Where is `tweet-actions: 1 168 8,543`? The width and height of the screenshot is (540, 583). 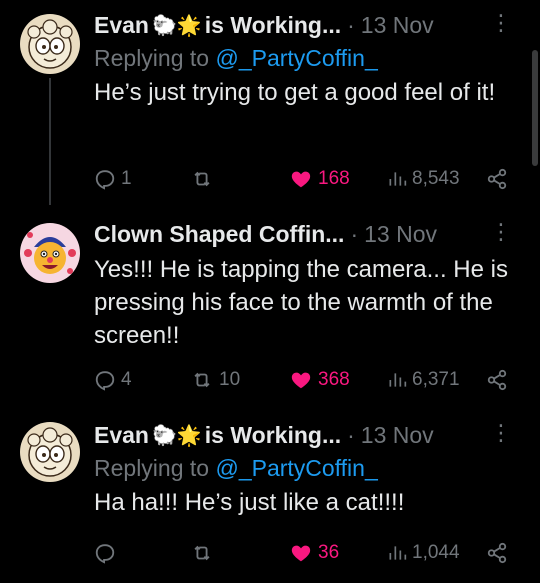 tweet-actions: 1 168 8,543 is located at coordinates (303, 179).